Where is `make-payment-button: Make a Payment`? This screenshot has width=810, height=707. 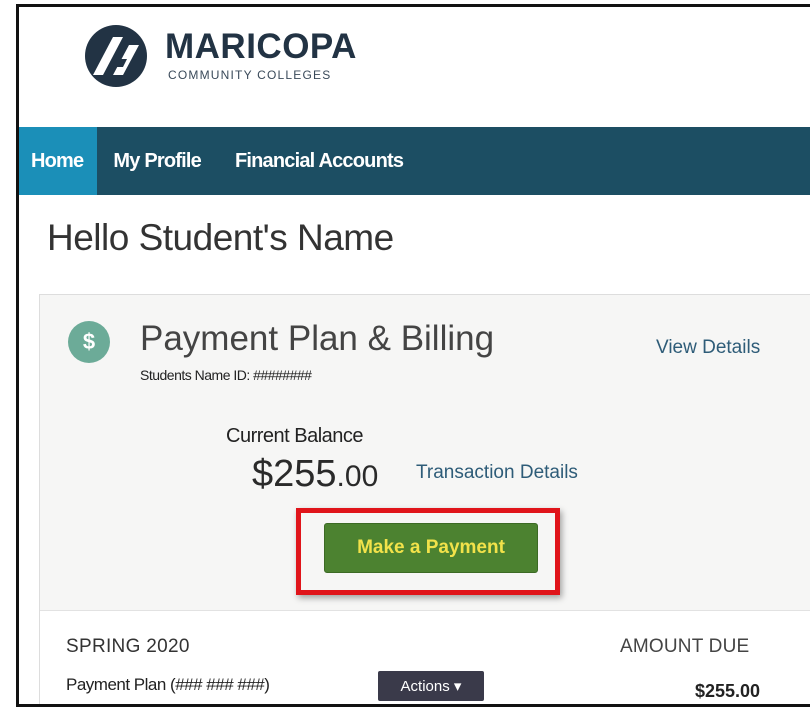 make-payment-button: Make a Payment is located at coordinates (431, 548).